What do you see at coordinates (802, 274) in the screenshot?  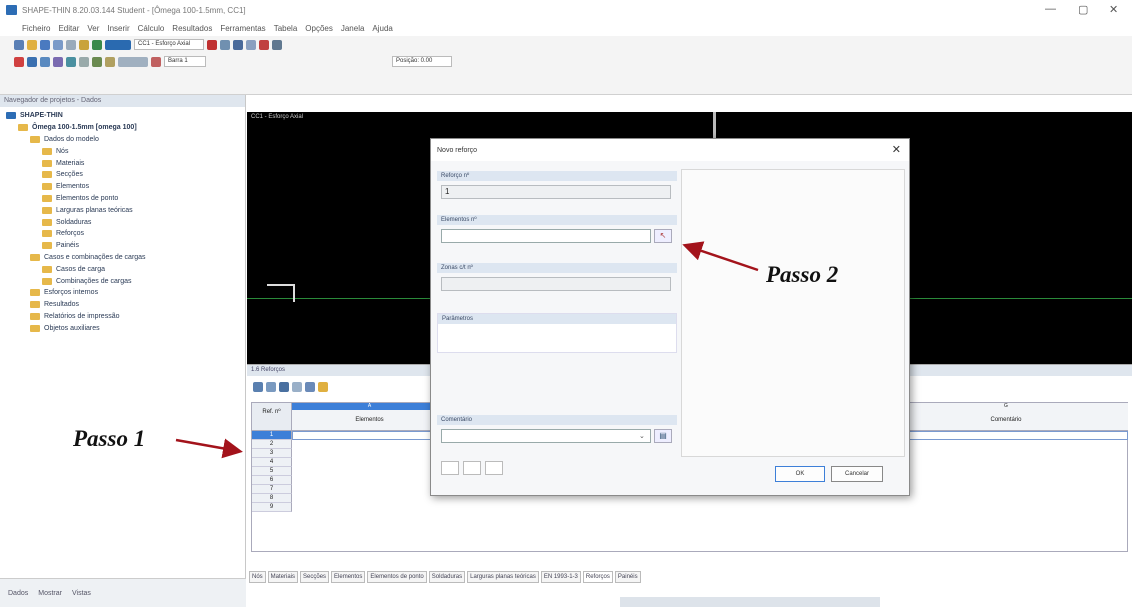 I see `step2-label: Passo 2` at bounding box center [802, 274].